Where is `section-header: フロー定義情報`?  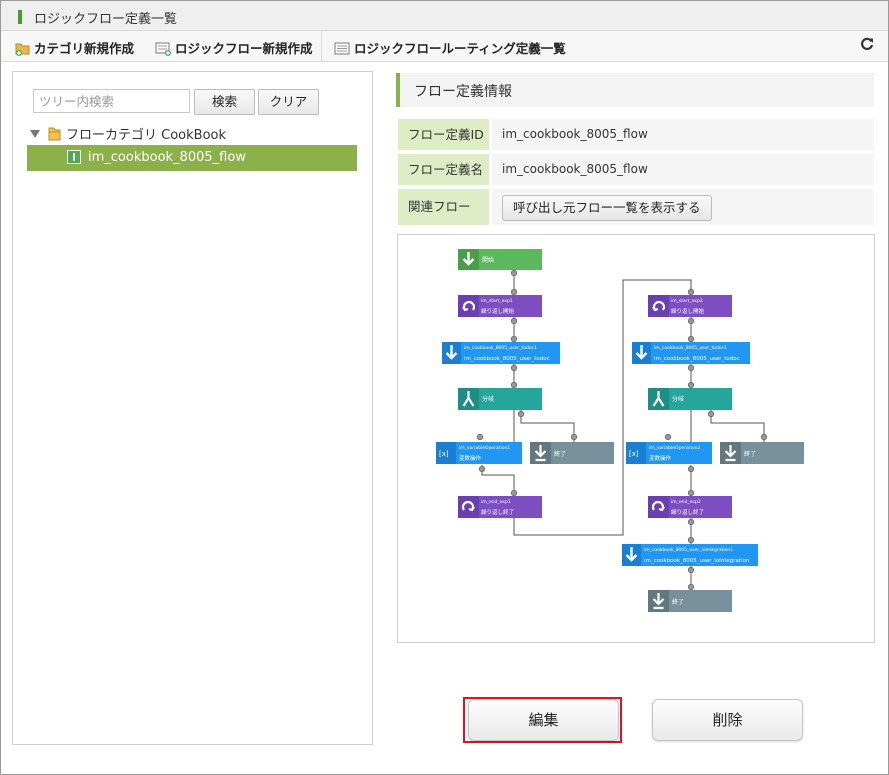 section-header: フロー定義情報 is located at coordinates (635, 90).